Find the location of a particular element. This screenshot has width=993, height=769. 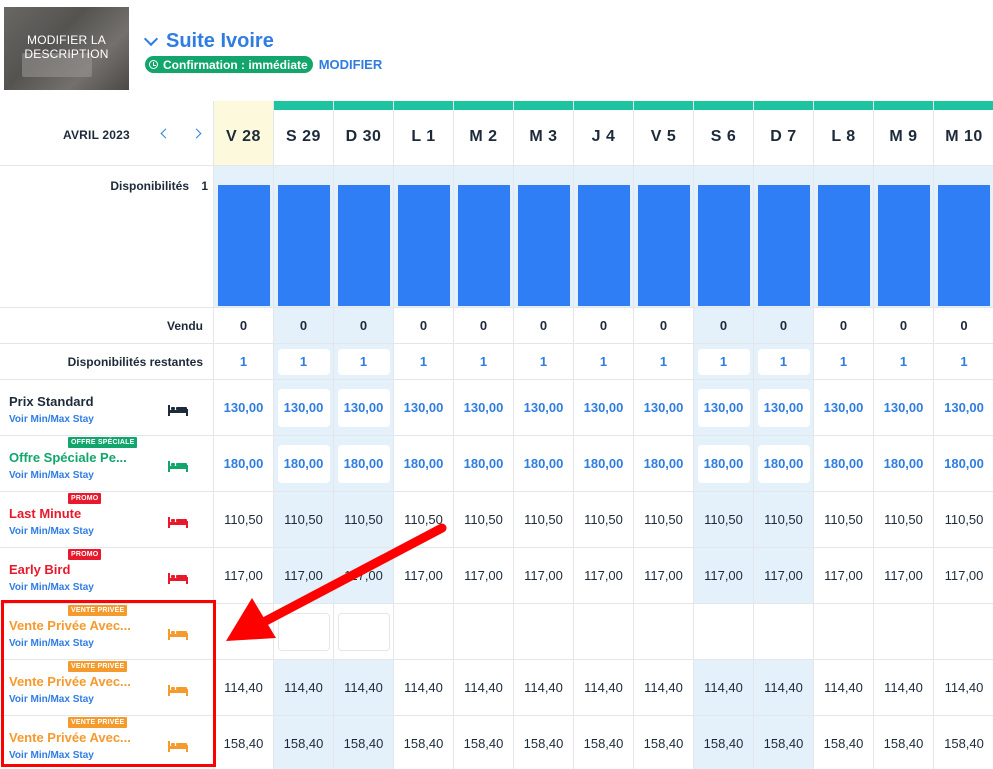

chevron-down-icon is located at coordinates (151, 38).